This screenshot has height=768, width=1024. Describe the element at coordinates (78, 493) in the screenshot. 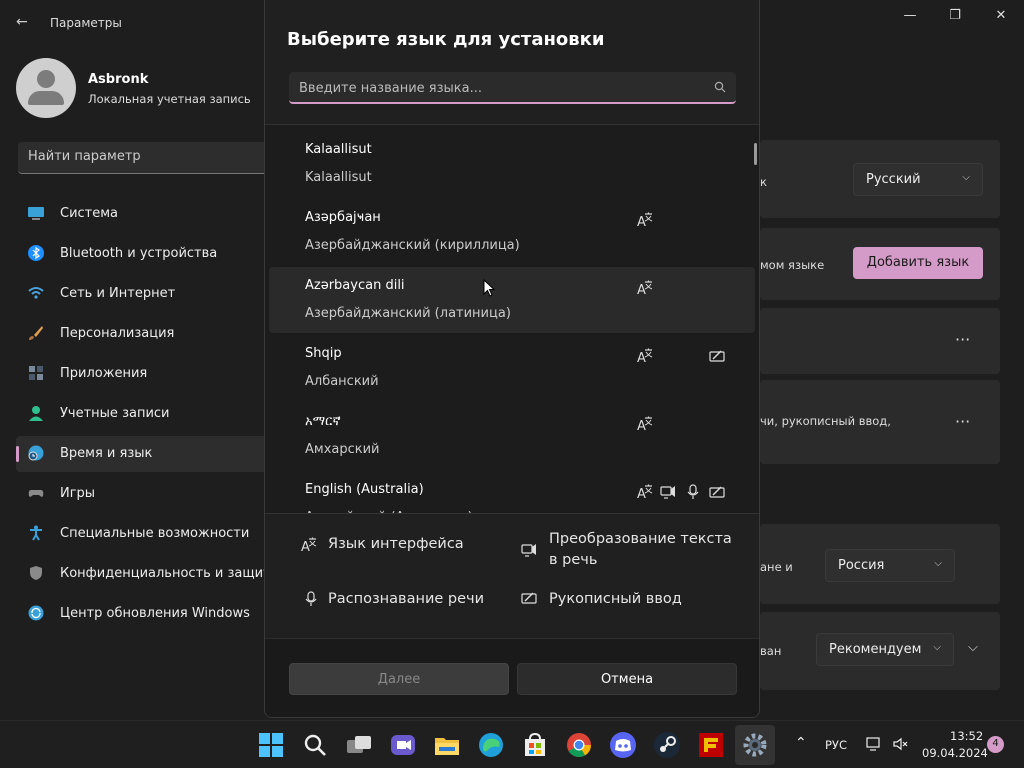

I see `sidebar-item-label: Игры` at that location.